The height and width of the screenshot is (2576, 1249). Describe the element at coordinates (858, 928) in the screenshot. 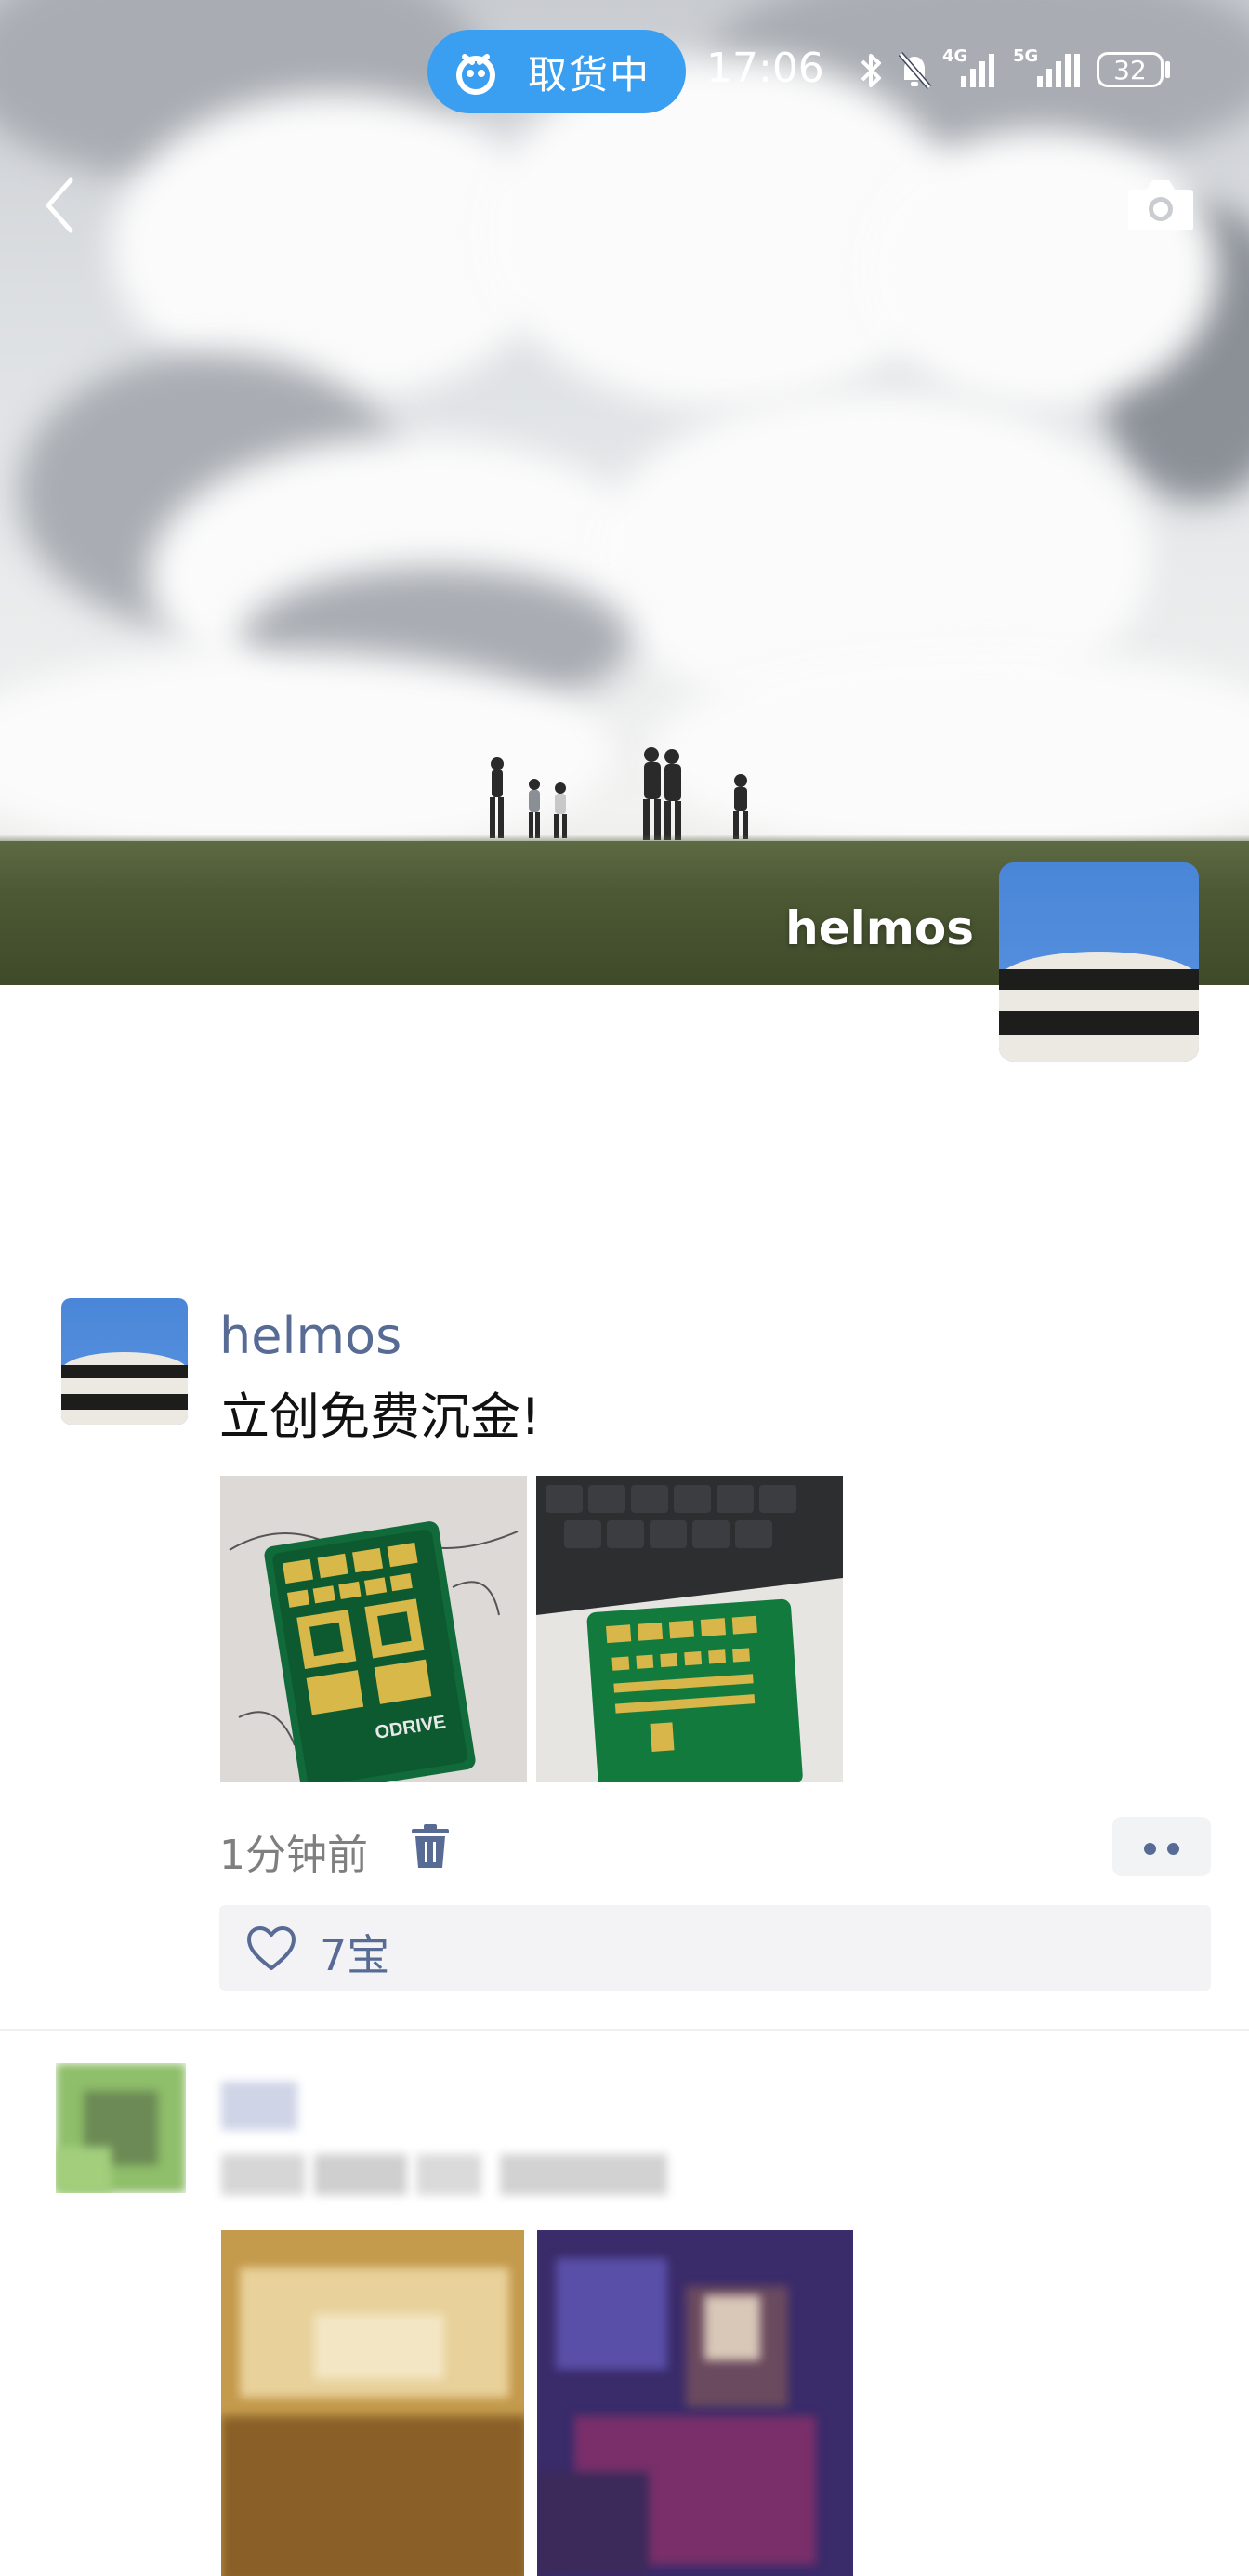

I see `profile-name: helmos` at that location.